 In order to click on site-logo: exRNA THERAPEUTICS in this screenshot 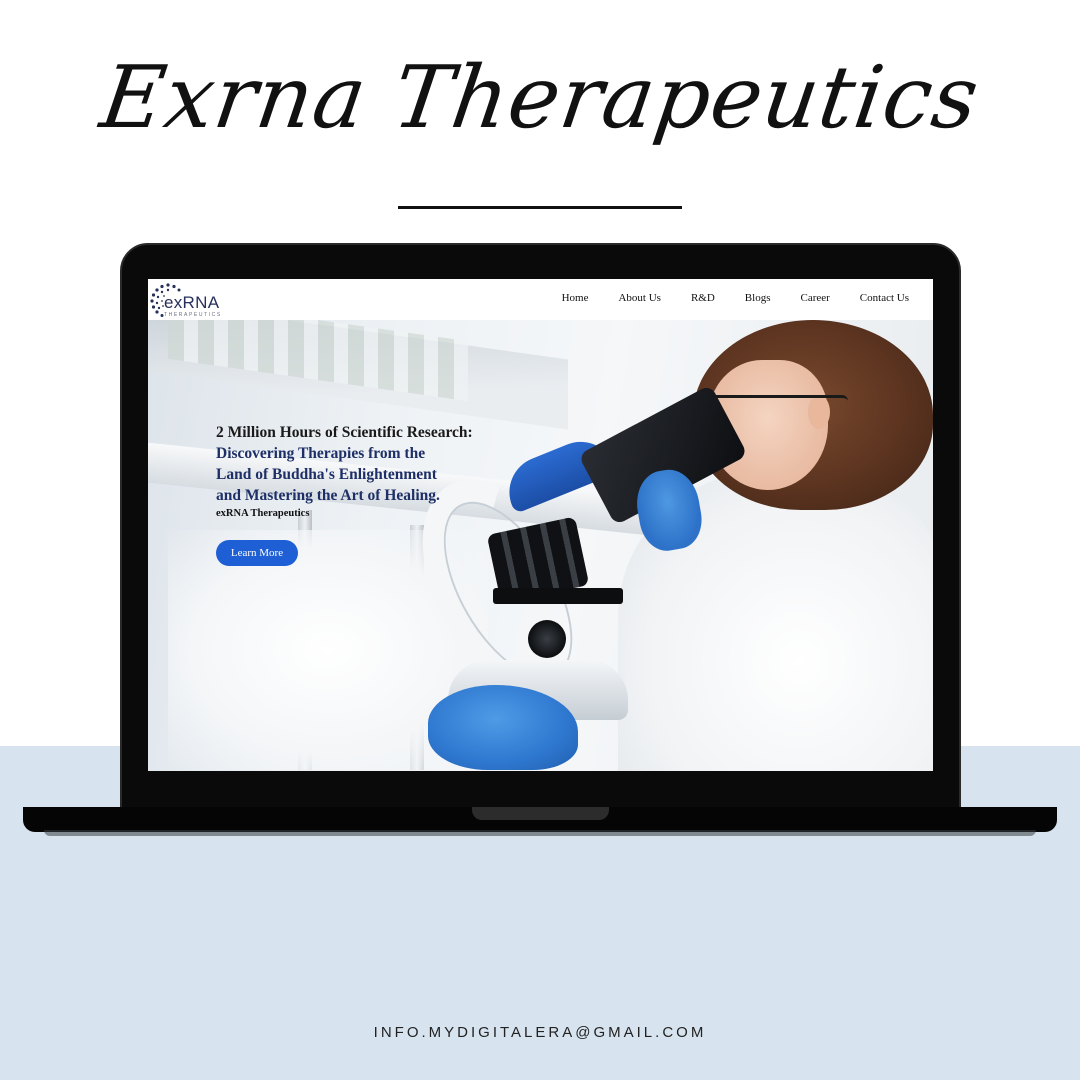, I will do `click(193, 300)`.